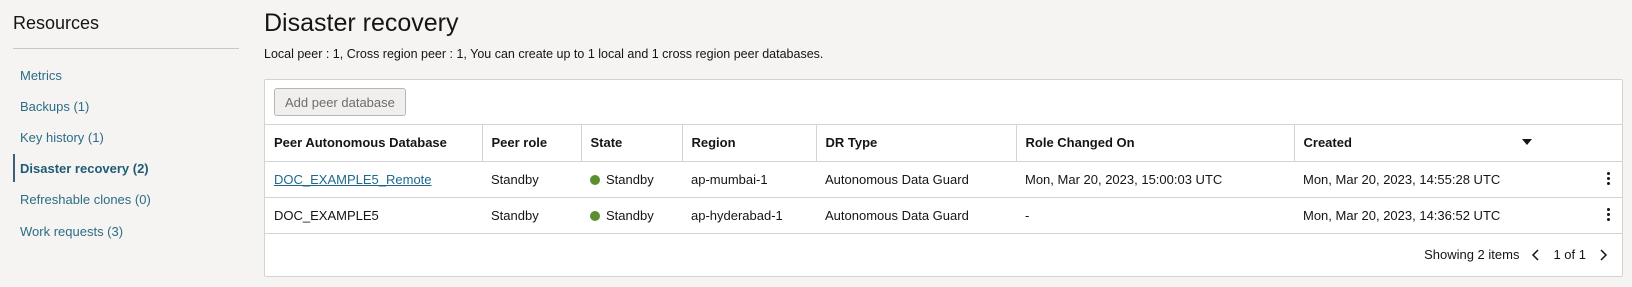  What do you see at coordinates (353, 179) in the screenshot?
I see `peer-database-link: DOC_EXAMPLE5_Remote` at bounding box center [353, 179].